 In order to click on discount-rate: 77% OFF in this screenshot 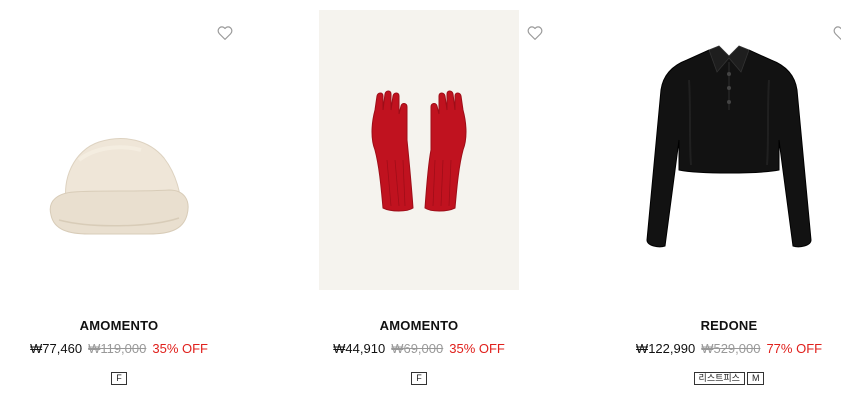, I will do `click(794, 348)`.